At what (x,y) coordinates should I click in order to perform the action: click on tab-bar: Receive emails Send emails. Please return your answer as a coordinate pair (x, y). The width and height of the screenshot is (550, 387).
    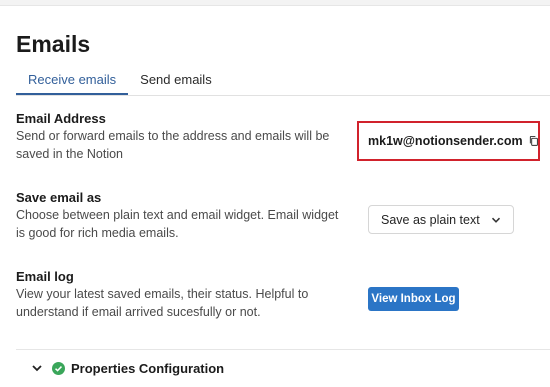
    Looking at the image, I should click on (120, 79).